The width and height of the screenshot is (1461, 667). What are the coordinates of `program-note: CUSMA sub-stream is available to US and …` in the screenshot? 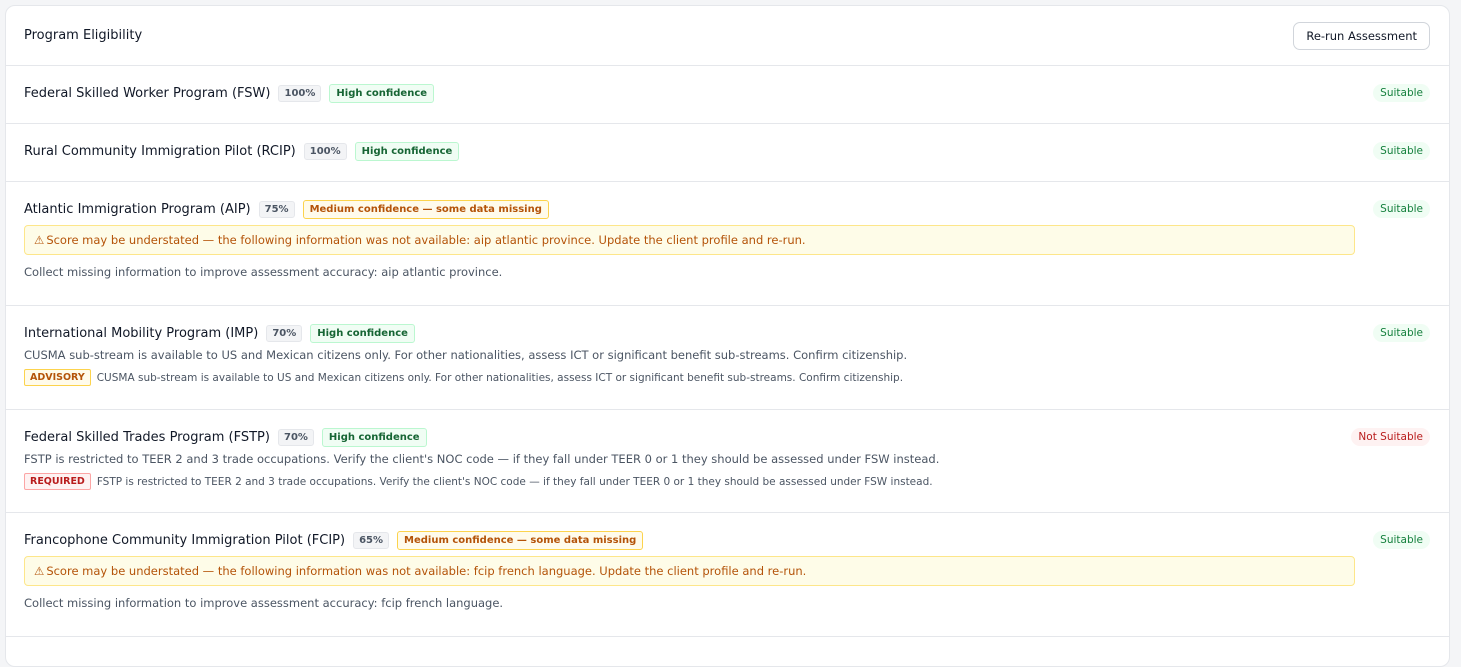 It's located at (466, 355).